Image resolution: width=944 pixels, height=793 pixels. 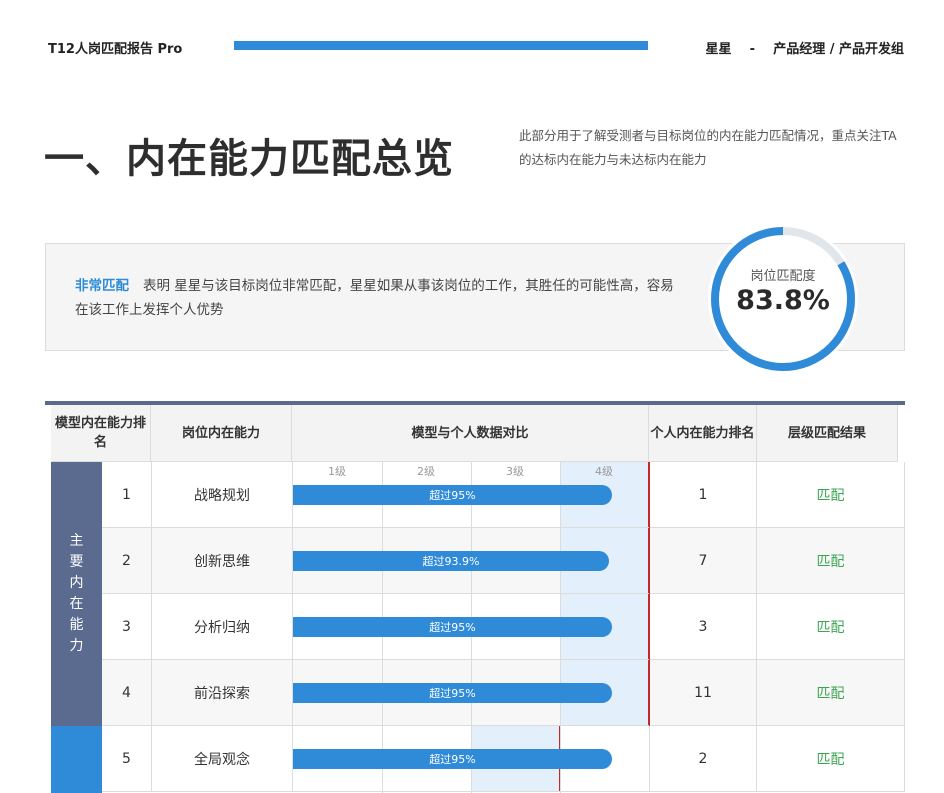 I want to click on group-main-label: 主要内在能力, so click(x=76, y=593).